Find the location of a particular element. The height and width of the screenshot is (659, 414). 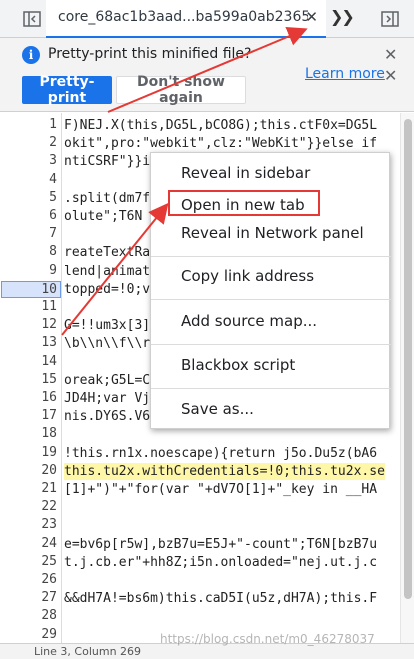

watermark: https://blog.csdn.net/m0_46278037 is located at coordinates (267, 639).